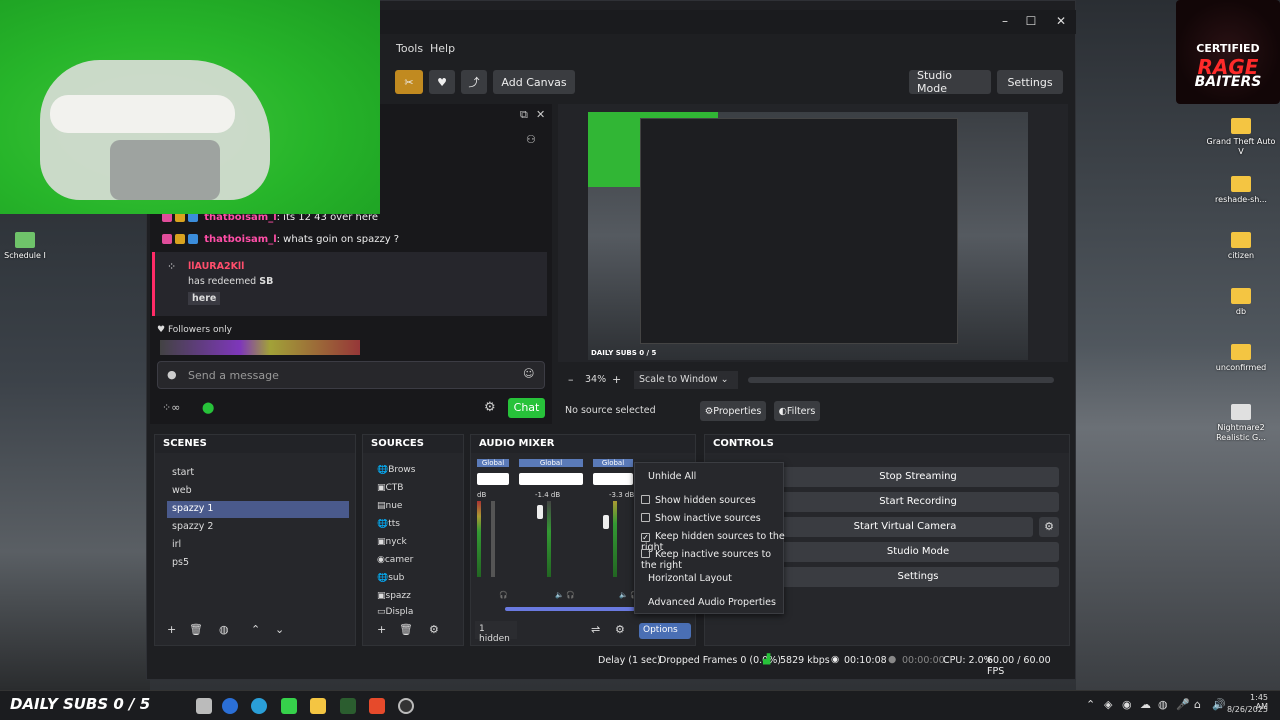 This screenshot has height=720, width=1280. I want to click on tray-icon: ◉, so click(1127, 704).